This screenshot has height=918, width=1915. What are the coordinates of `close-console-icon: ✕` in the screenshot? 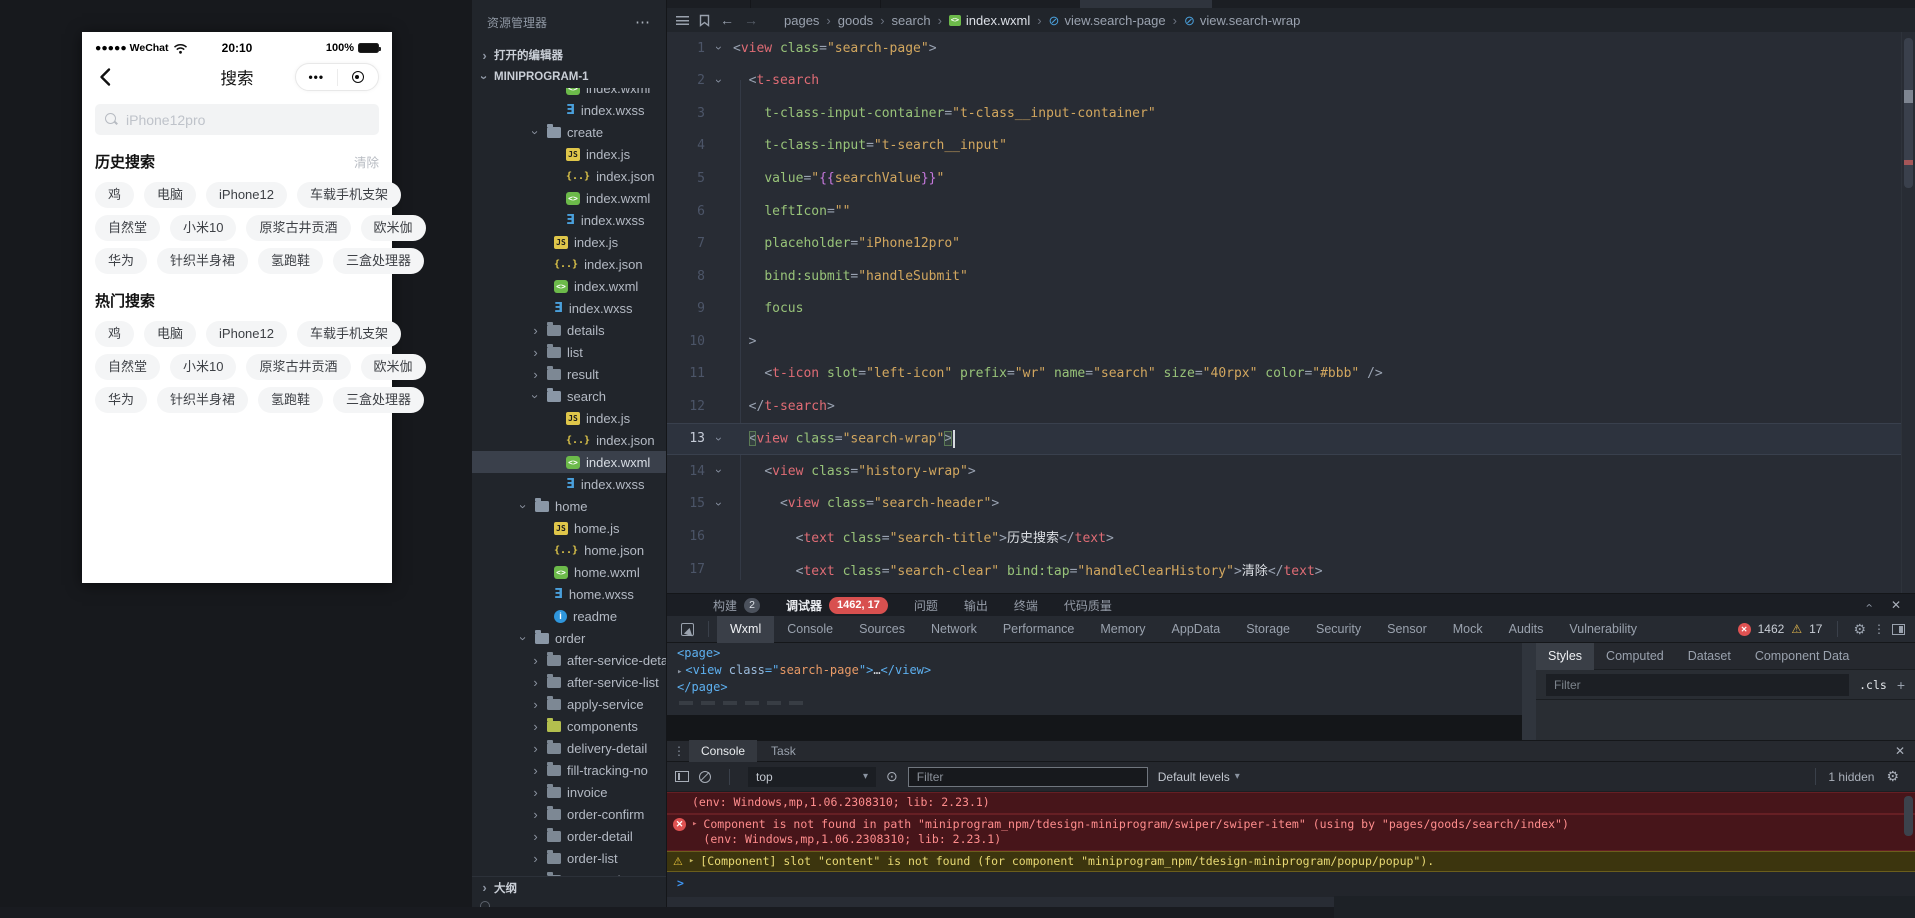 It's located at (1905, 751).